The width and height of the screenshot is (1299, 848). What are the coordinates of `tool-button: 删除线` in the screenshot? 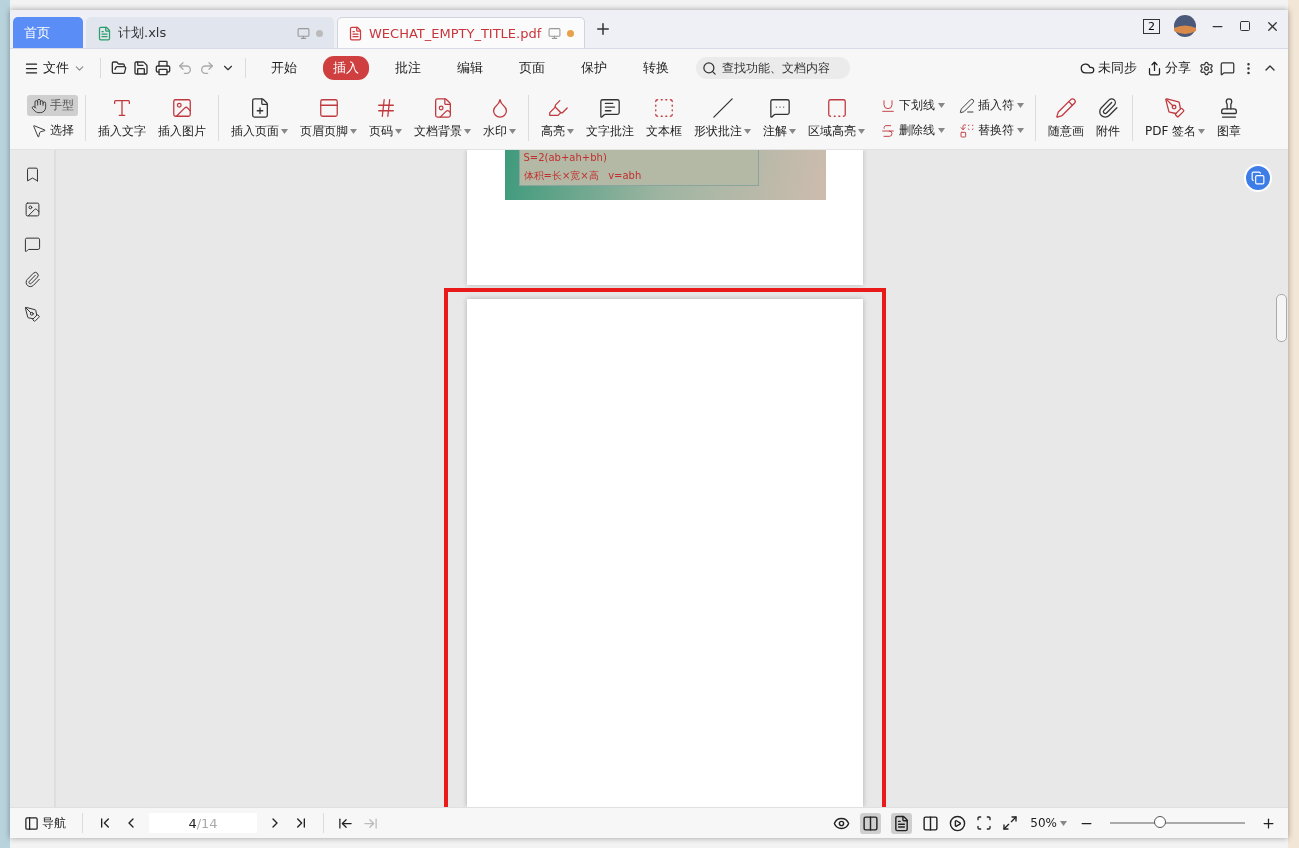 It's located at (912, 130).